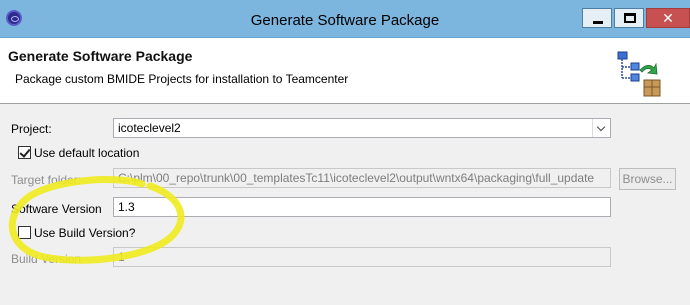 Image resolution: width=690 pixels, height=305 pixels. What do you see at coordinates (100, 56) in the screenshot?
I see `header-title: Generate Software Package` at bounding box center [100, 56].